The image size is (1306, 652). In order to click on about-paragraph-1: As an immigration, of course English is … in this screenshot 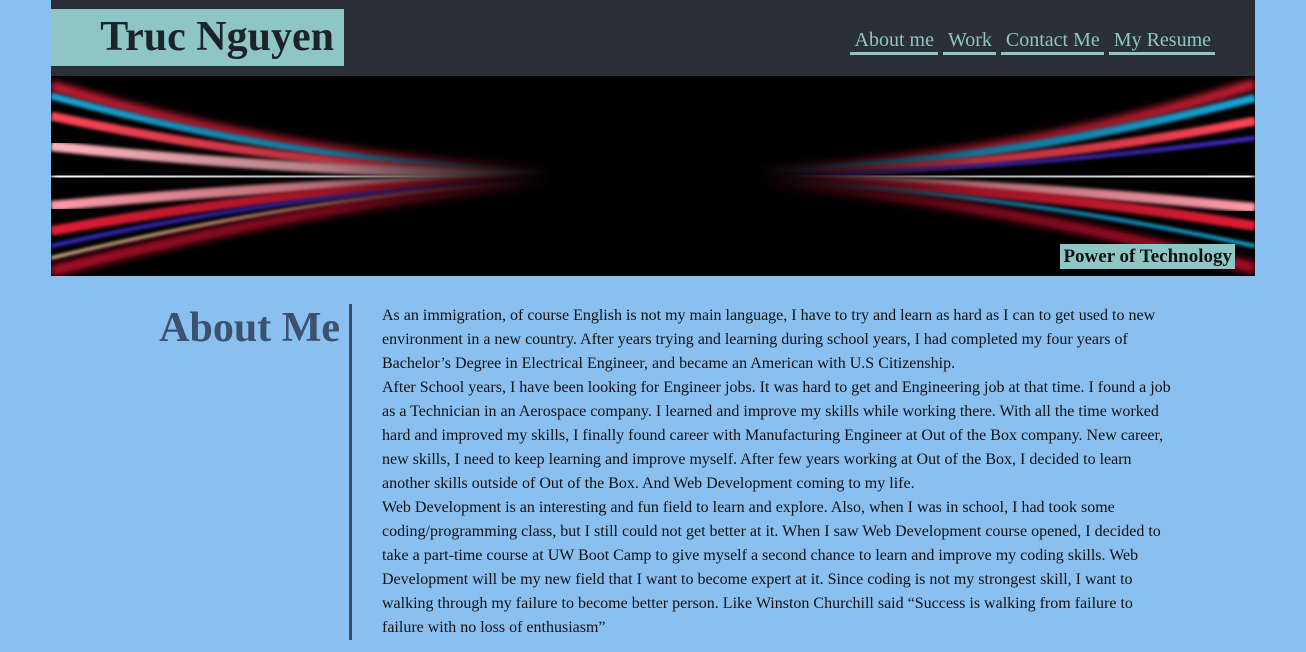, I will do `click(769, 339)`.